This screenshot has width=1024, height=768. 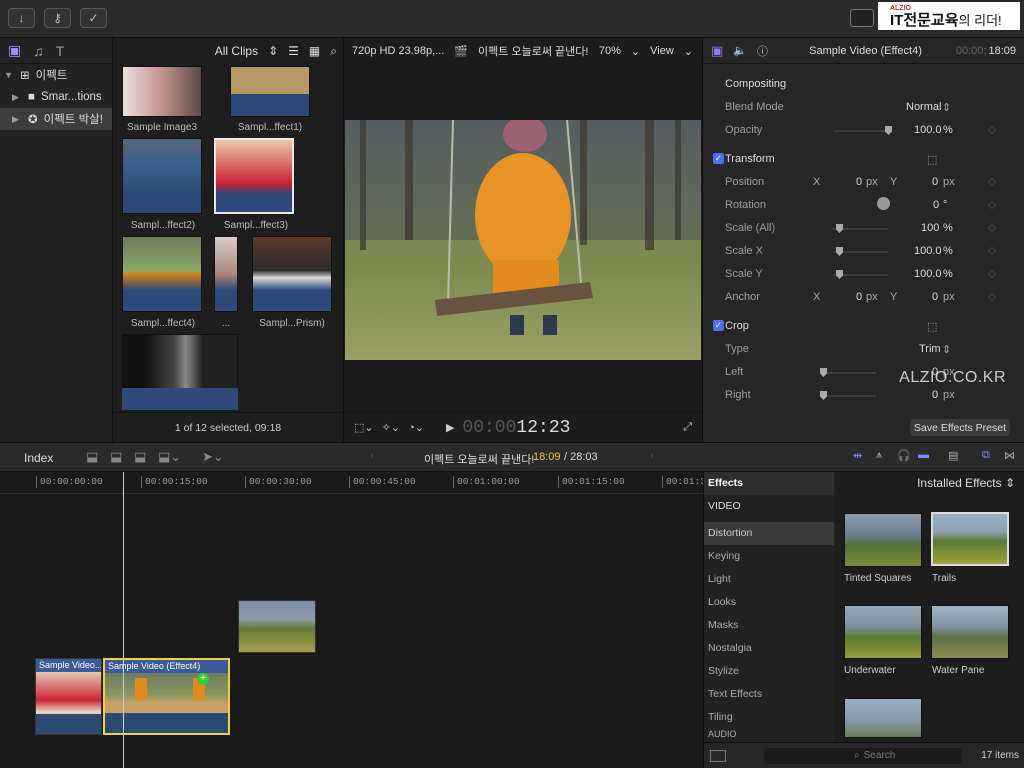 I want to click on disclosure-down-icon: ▼, so click(x=9, y=75).